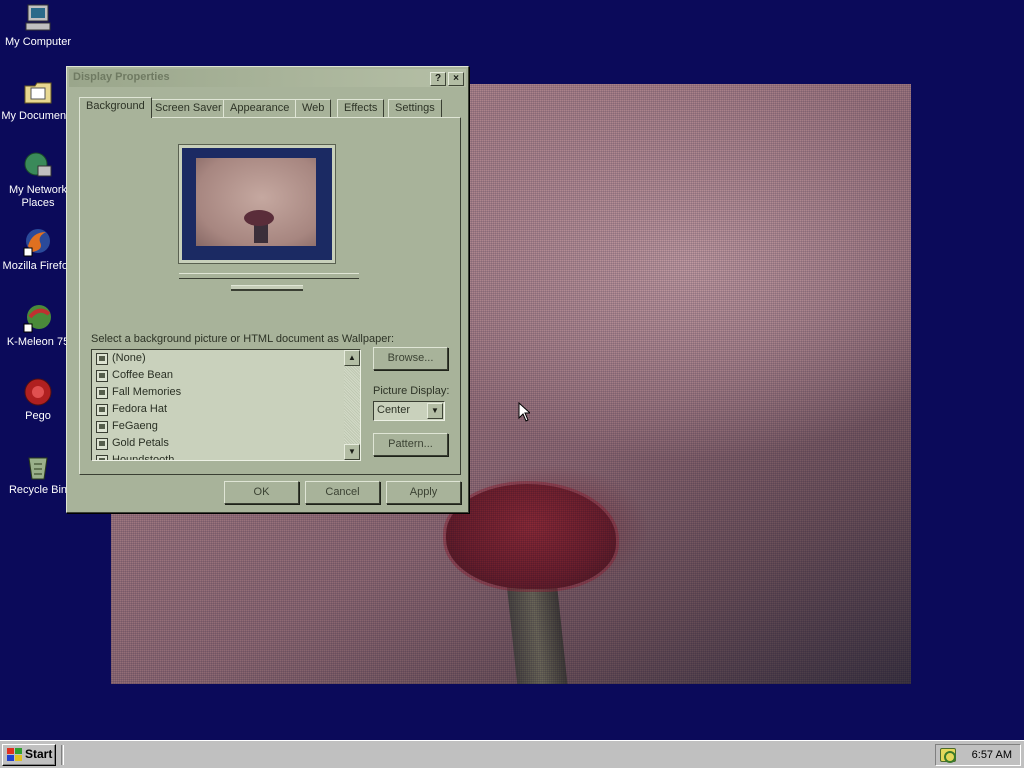  Describe the element at coordinates (14, 754) in the screenshot. I see `windows-logo-icon` at that location.